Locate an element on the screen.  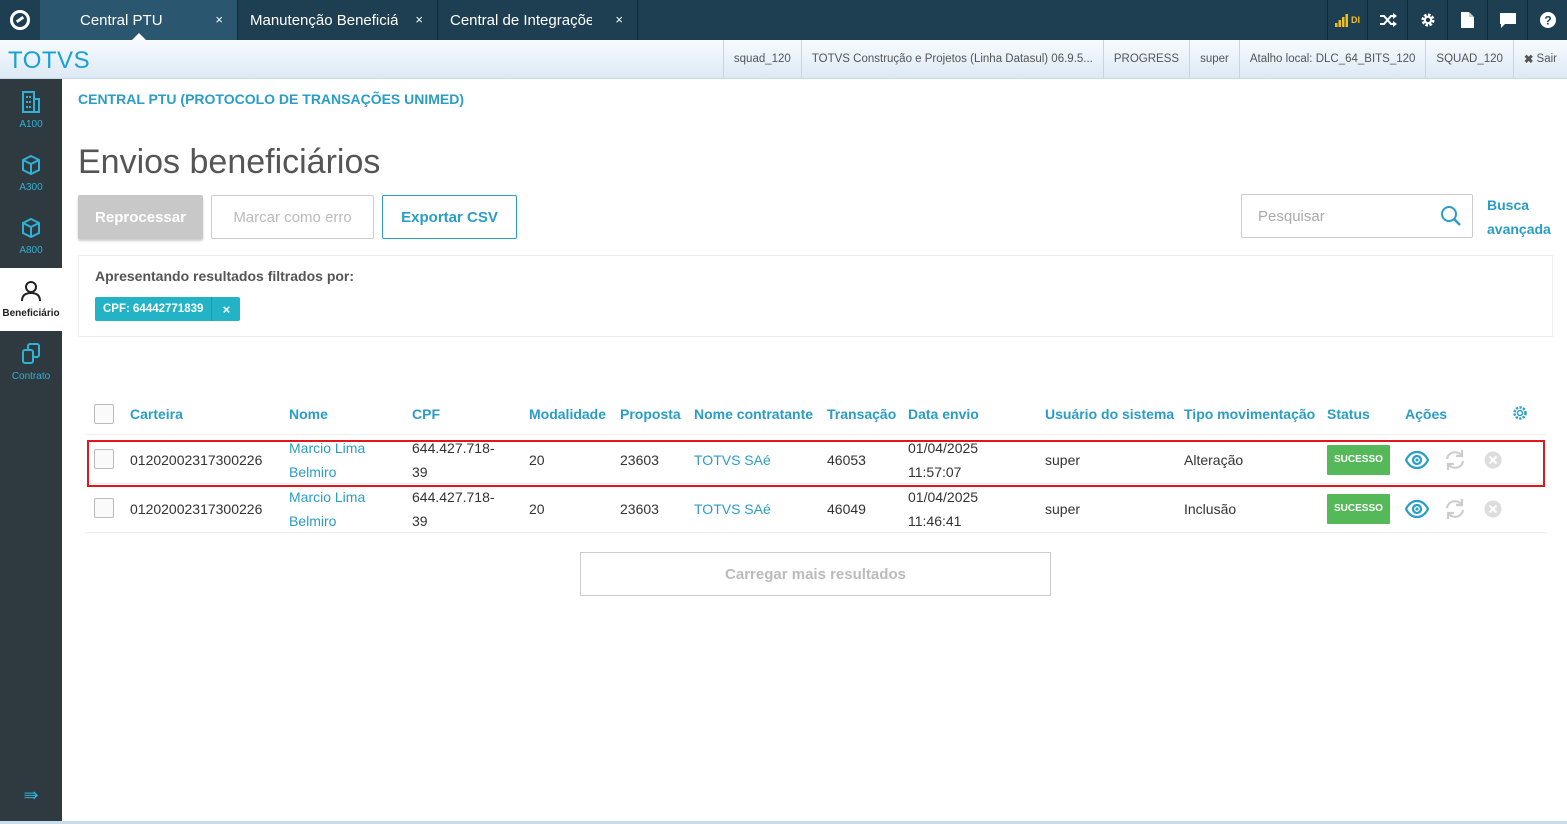
column-header: Ações is located at coordinates (1426, 414).